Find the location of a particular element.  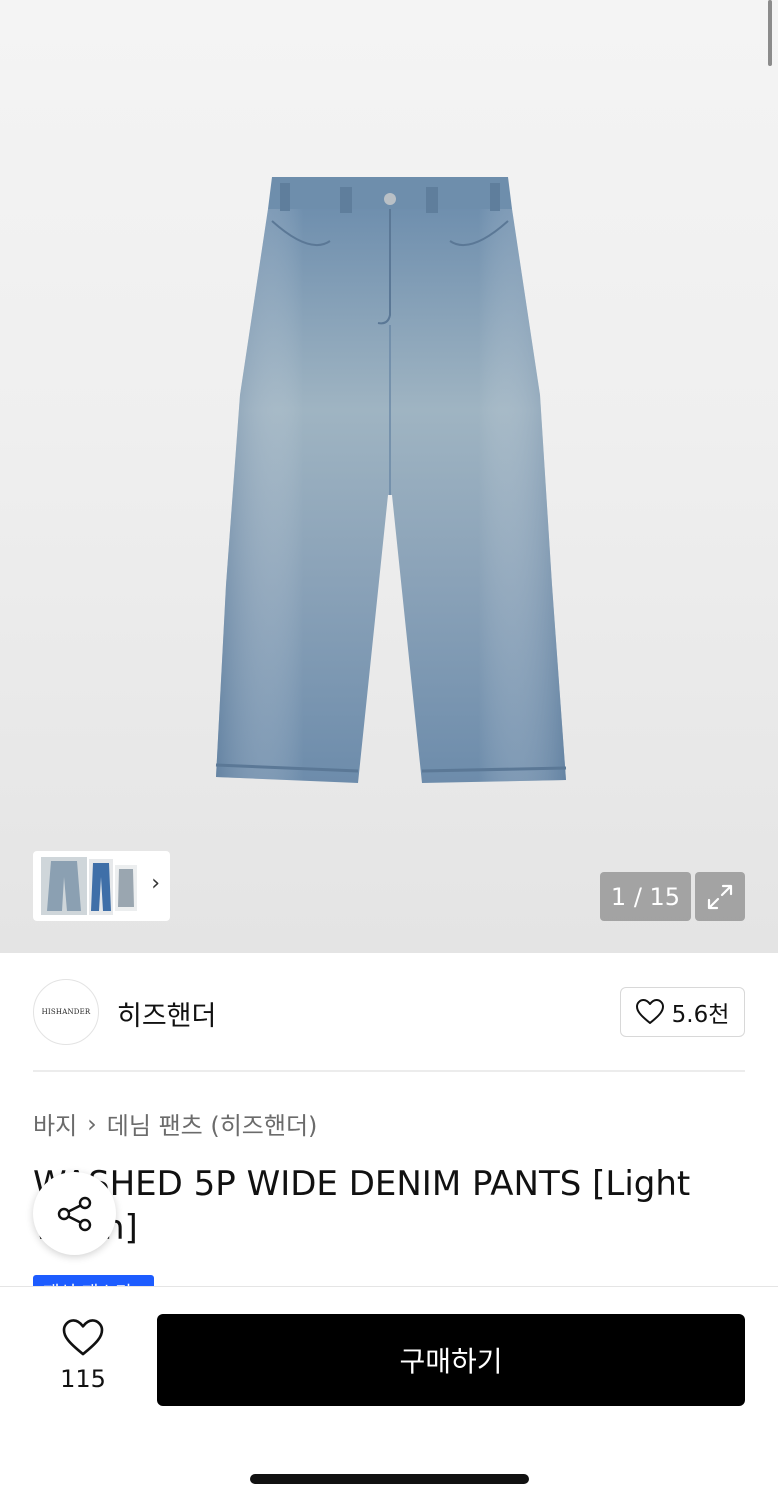

breadcrumb: 바지 › 데님 팬츠 (히즈핸더) is located at coordinates (175, 1123).